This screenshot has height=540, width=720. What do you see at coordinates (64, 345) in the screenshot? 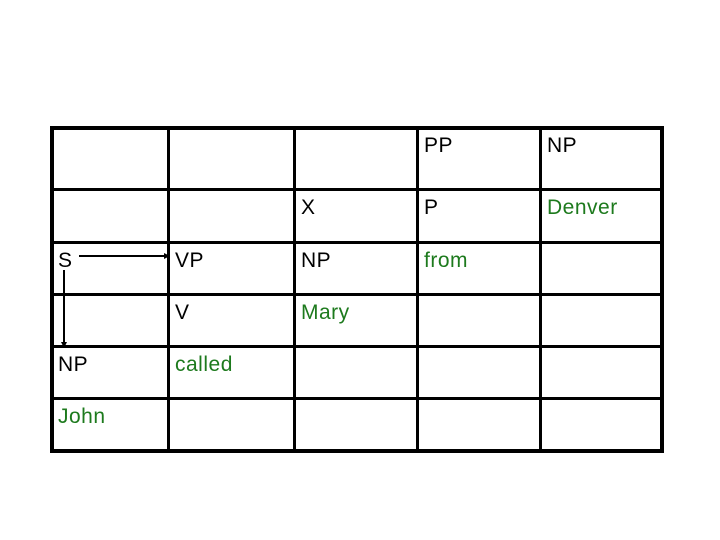
I see `arrowhead-down-icon` at bounding box center [64, 345].